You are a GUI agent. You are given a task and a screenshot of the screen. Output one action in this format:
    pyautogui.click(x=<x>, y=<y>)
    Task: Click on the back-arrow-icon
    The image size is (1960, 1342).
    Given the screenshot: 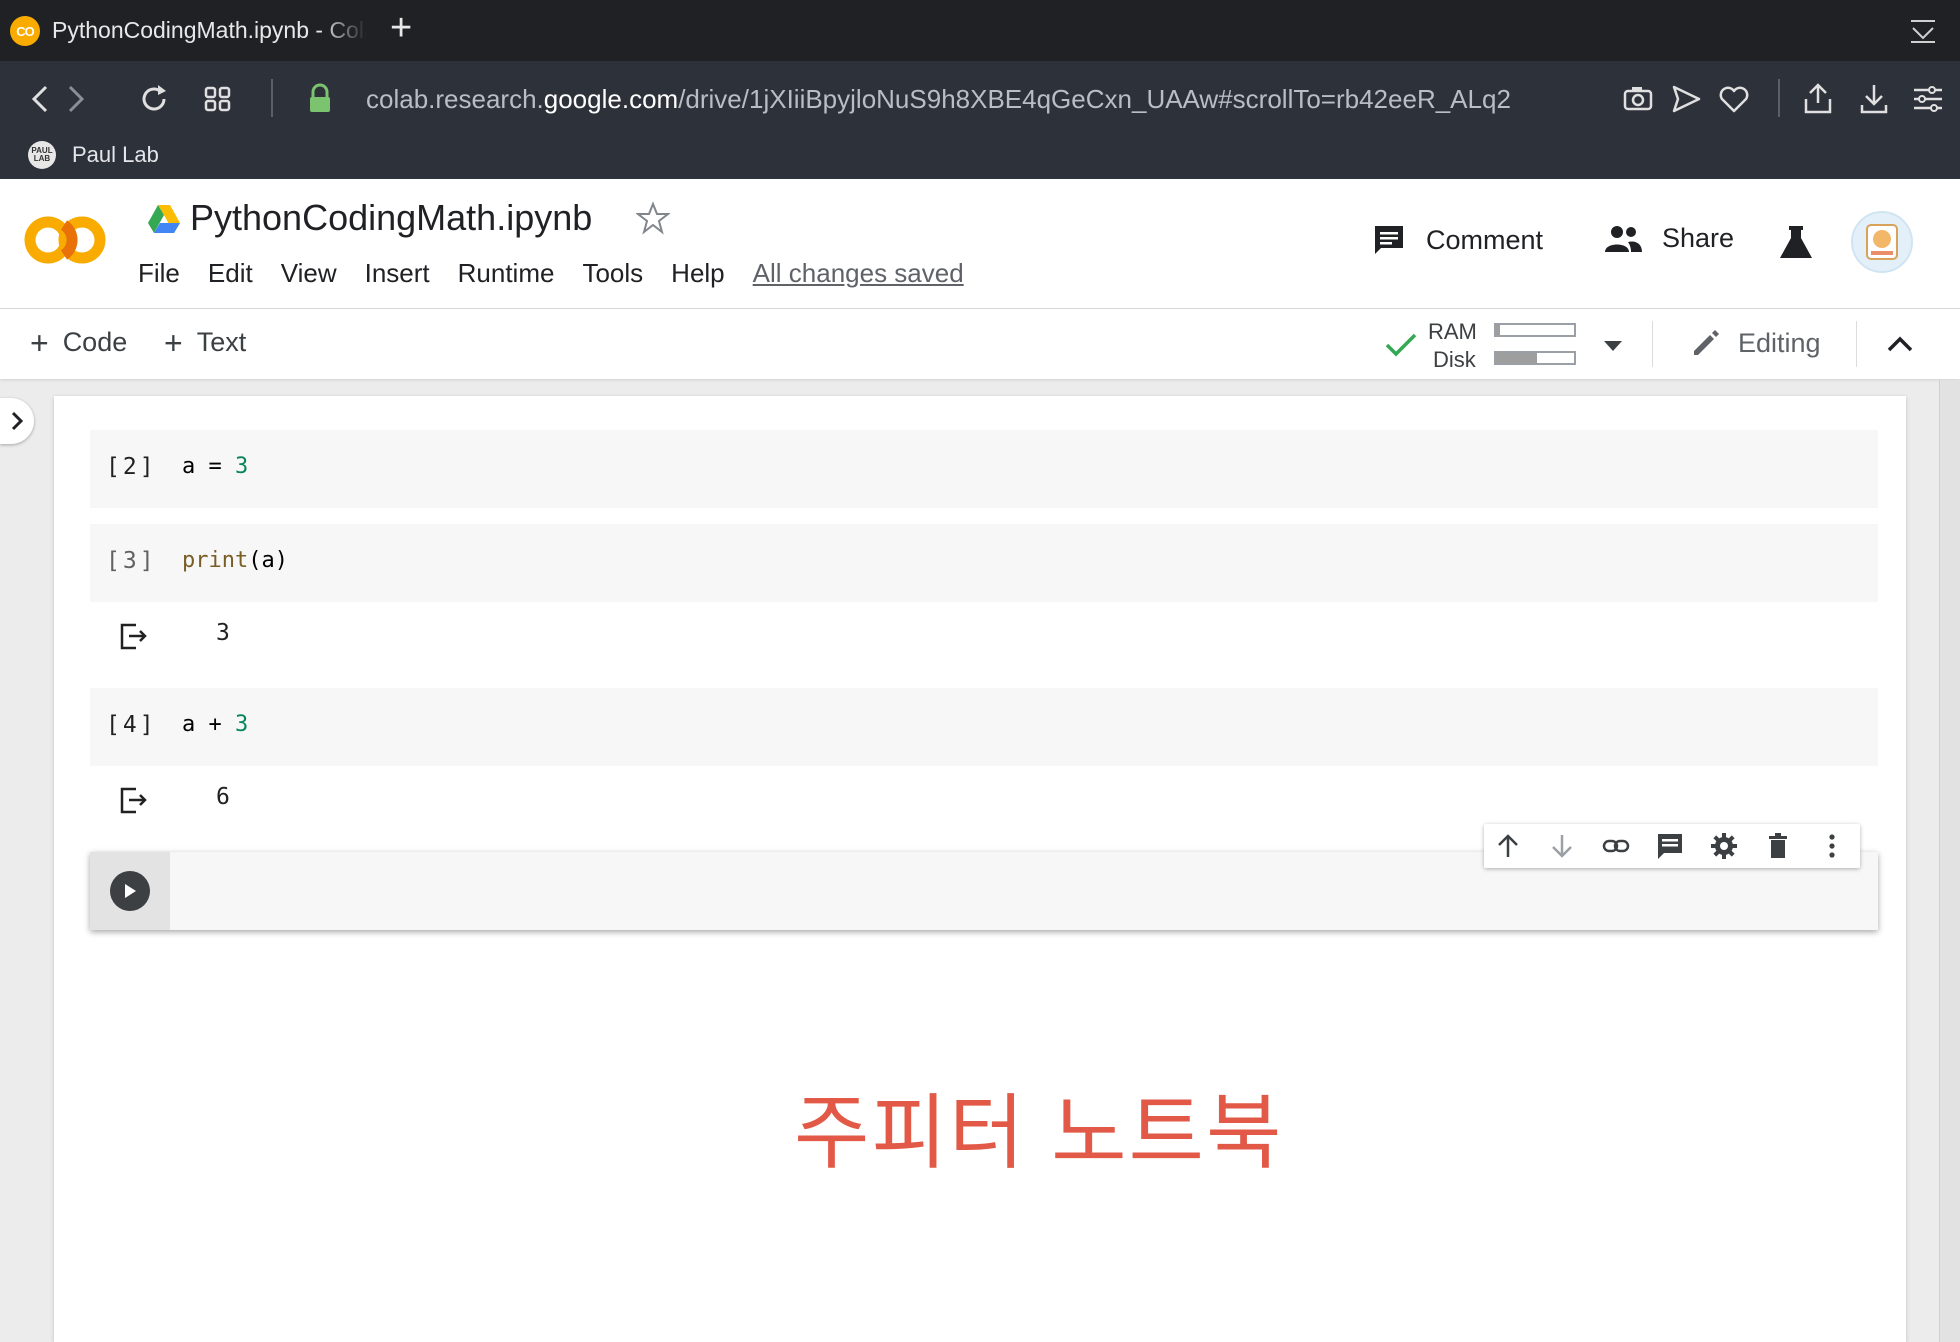 What is the action you would take?
    pyautogui.click(x=42, y=99)
    